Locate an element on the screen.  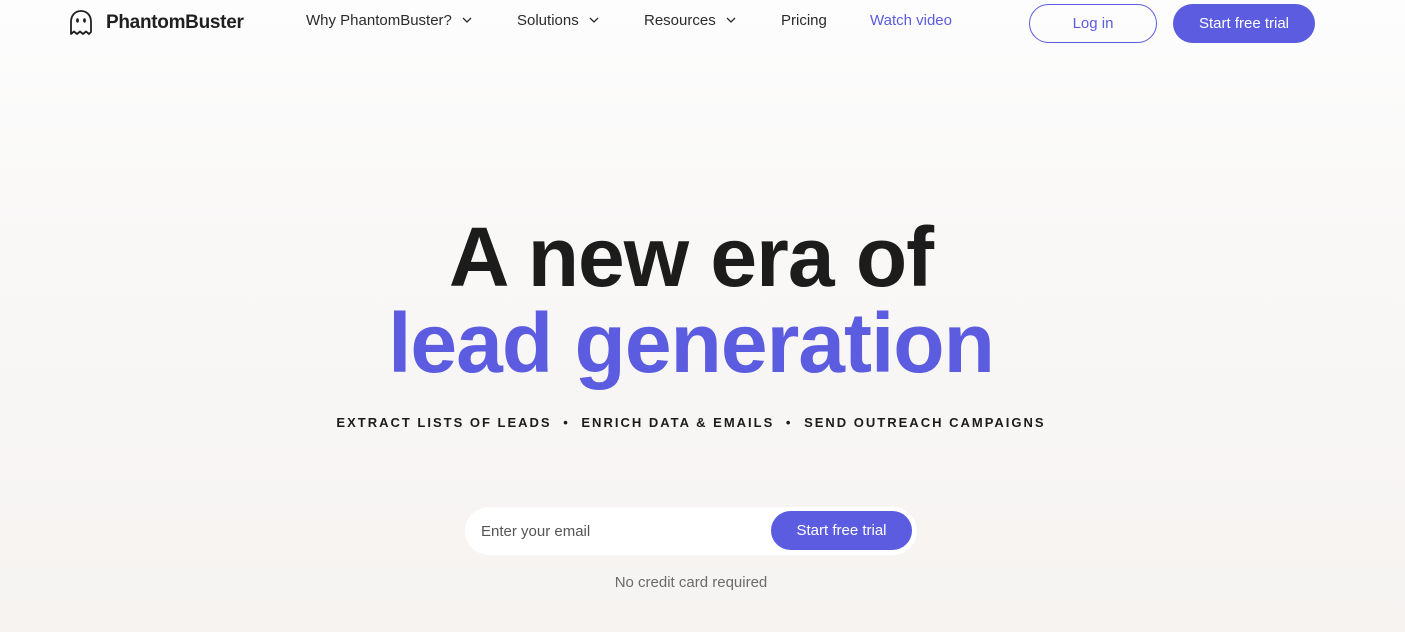
logo-link: PhantomBuster is located at coordinates (155, 23).